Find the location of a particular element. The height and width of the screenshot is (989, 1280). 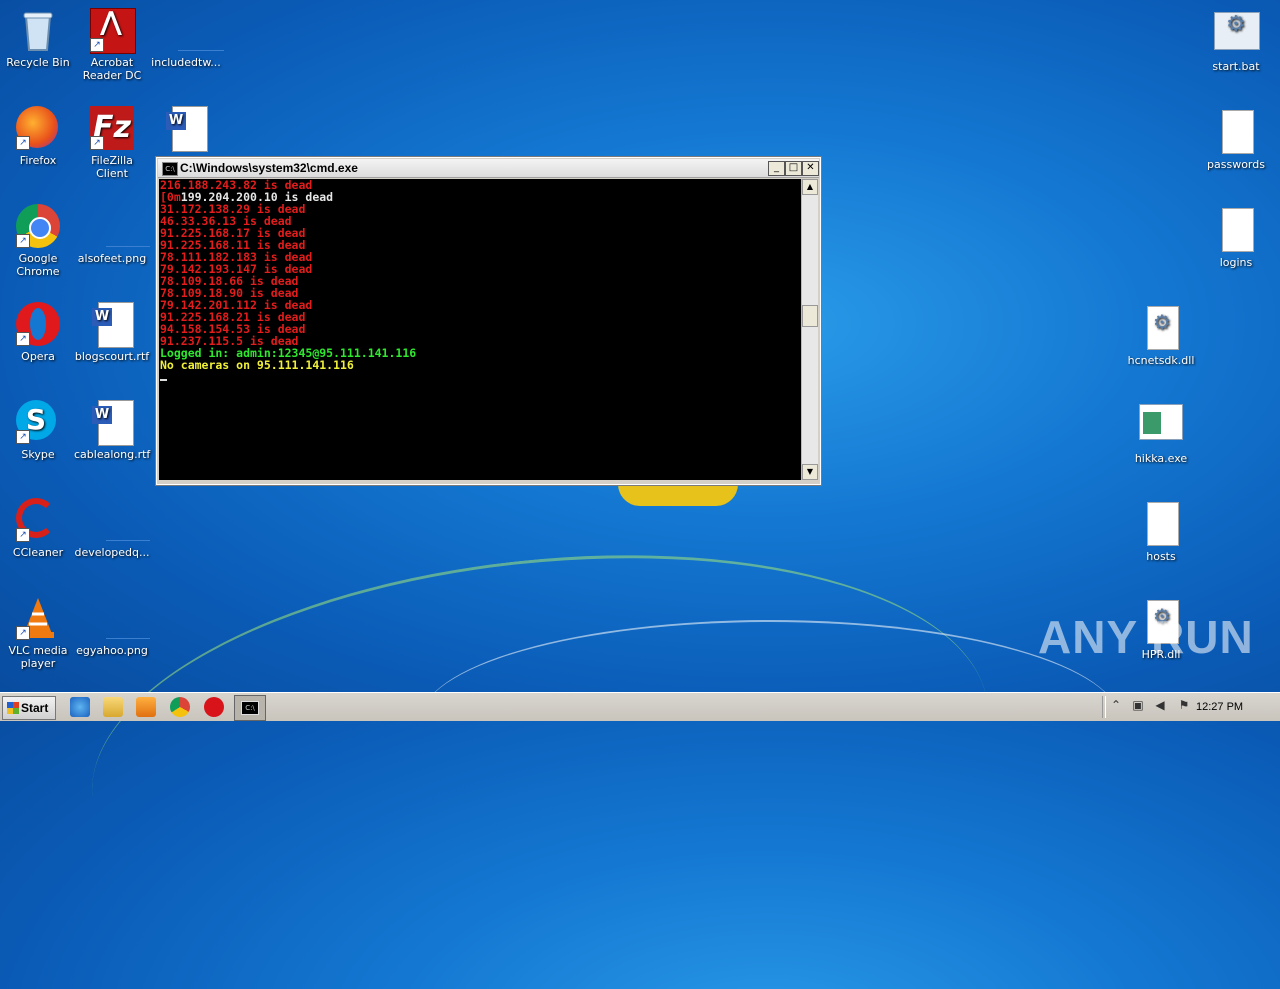

icon-label: blogscourt.rtf is located at coordinates (112, 356).